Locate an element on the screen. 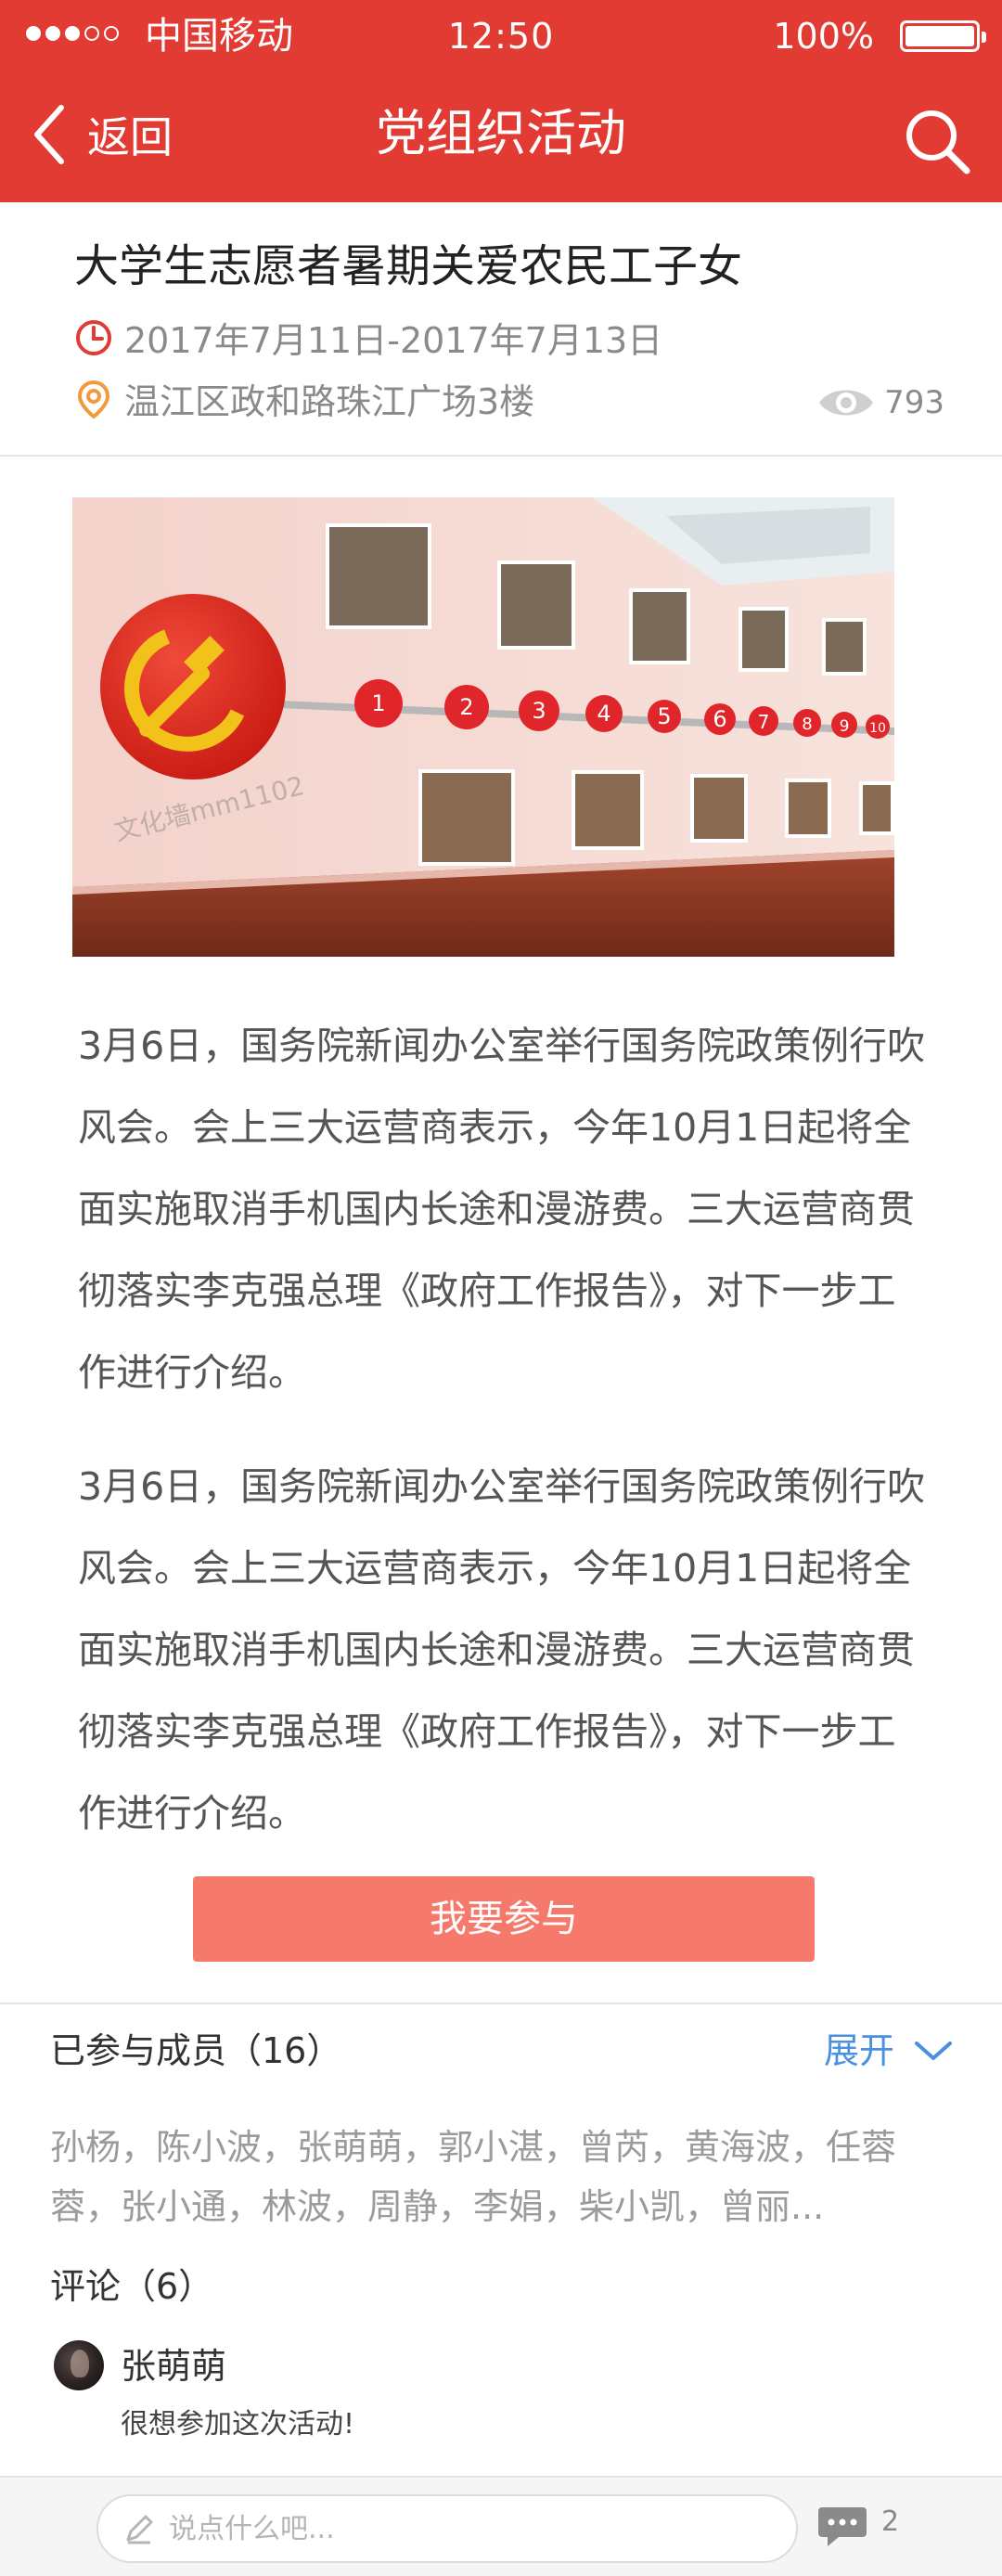 This screenshot has height=2576, width=1002. comment-text: 很想参加这次活动! is located at coordinates (238, 2424).